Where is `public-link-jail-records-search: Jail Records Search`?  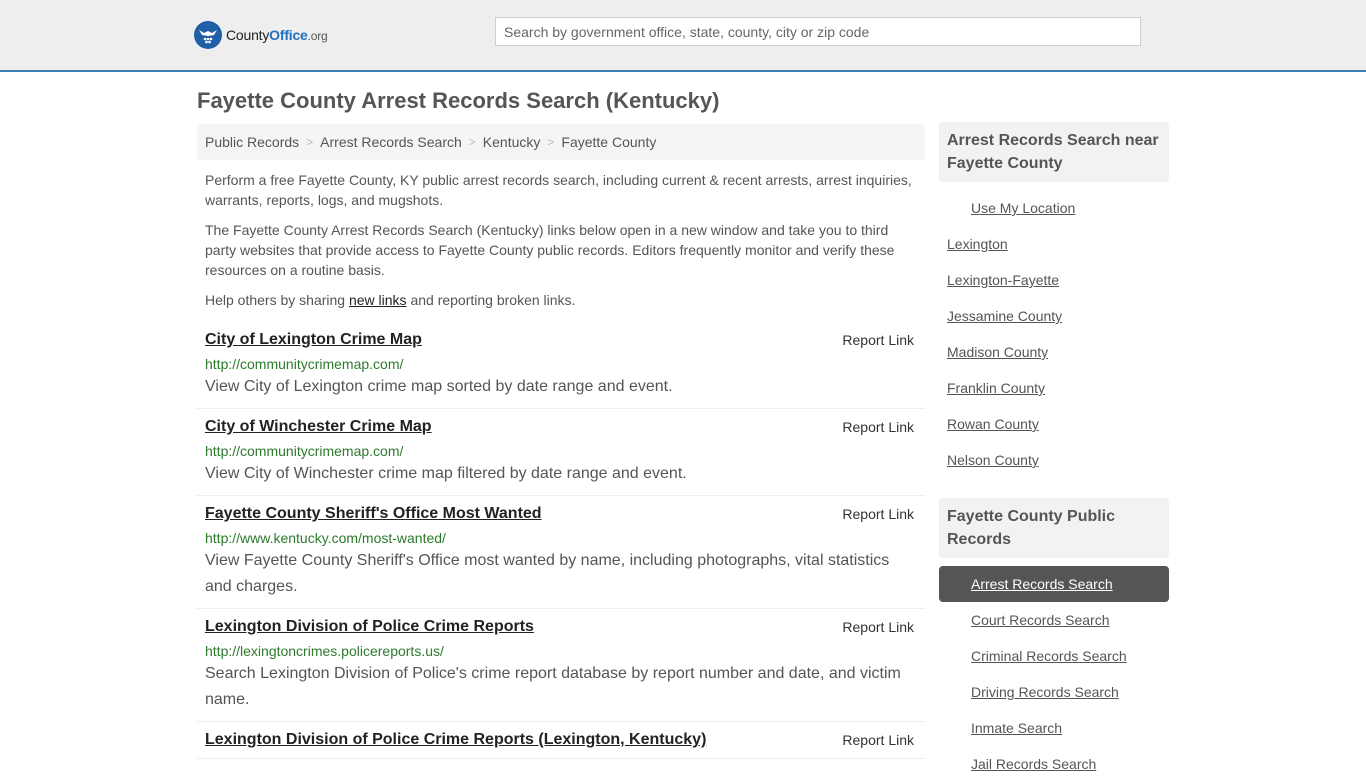
public-link-jail-records-search: Jail Records Search is located at coordinates (1033, 764).